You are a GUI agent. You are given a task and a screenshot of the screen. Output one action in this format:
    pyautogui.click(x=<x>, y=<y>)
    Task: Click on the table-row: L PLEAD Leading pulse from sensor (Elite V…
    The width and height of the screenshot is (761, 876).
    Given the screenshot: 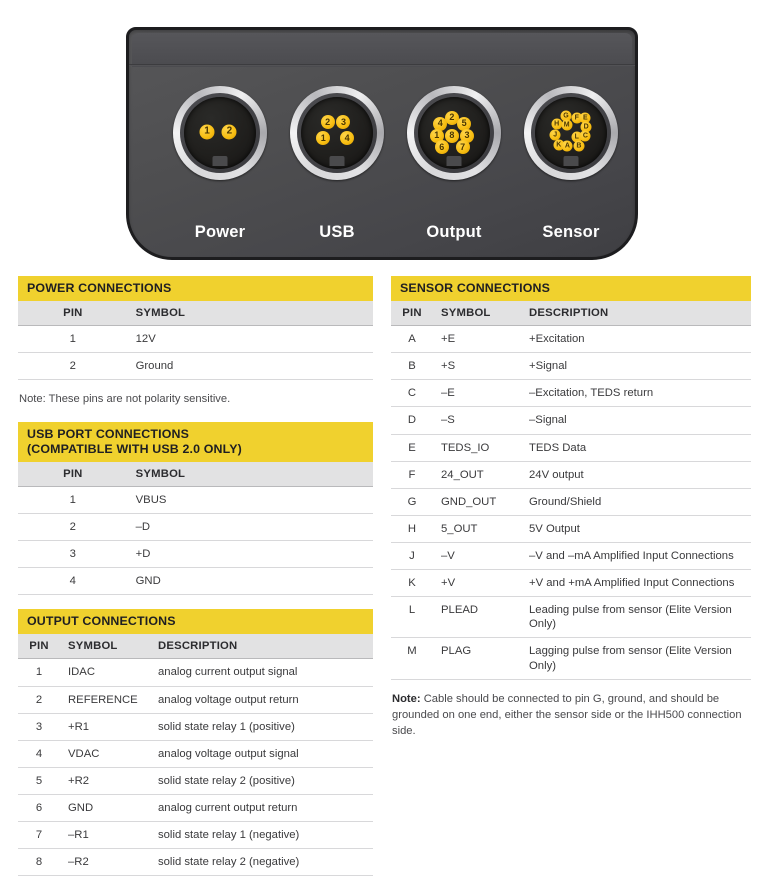 What is the action you would take?
    pyautogui.click(x=571, y=617)
    